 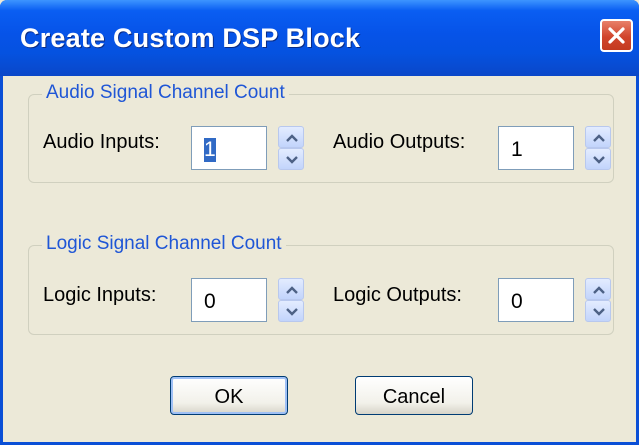 I want to click on close-icon, so click(x=616, y=35).